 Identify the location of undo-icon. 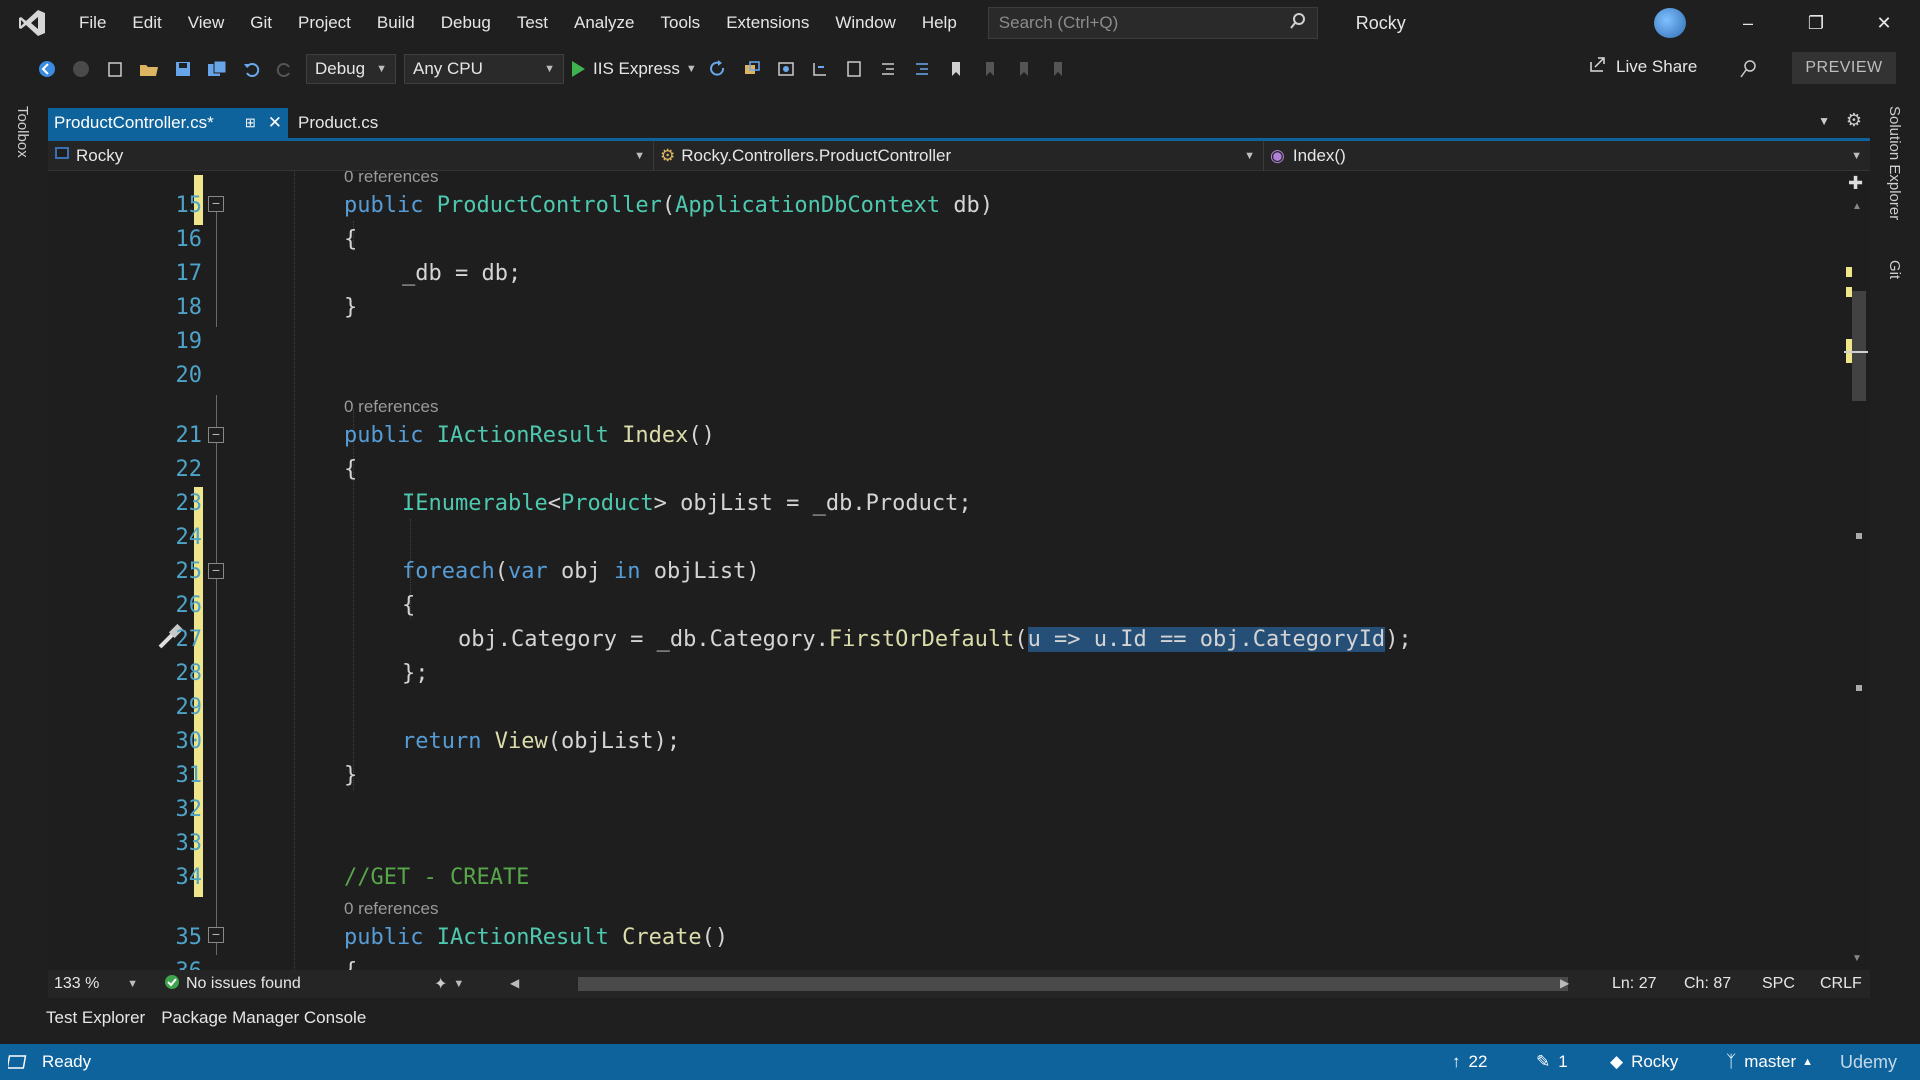
(251, 69).